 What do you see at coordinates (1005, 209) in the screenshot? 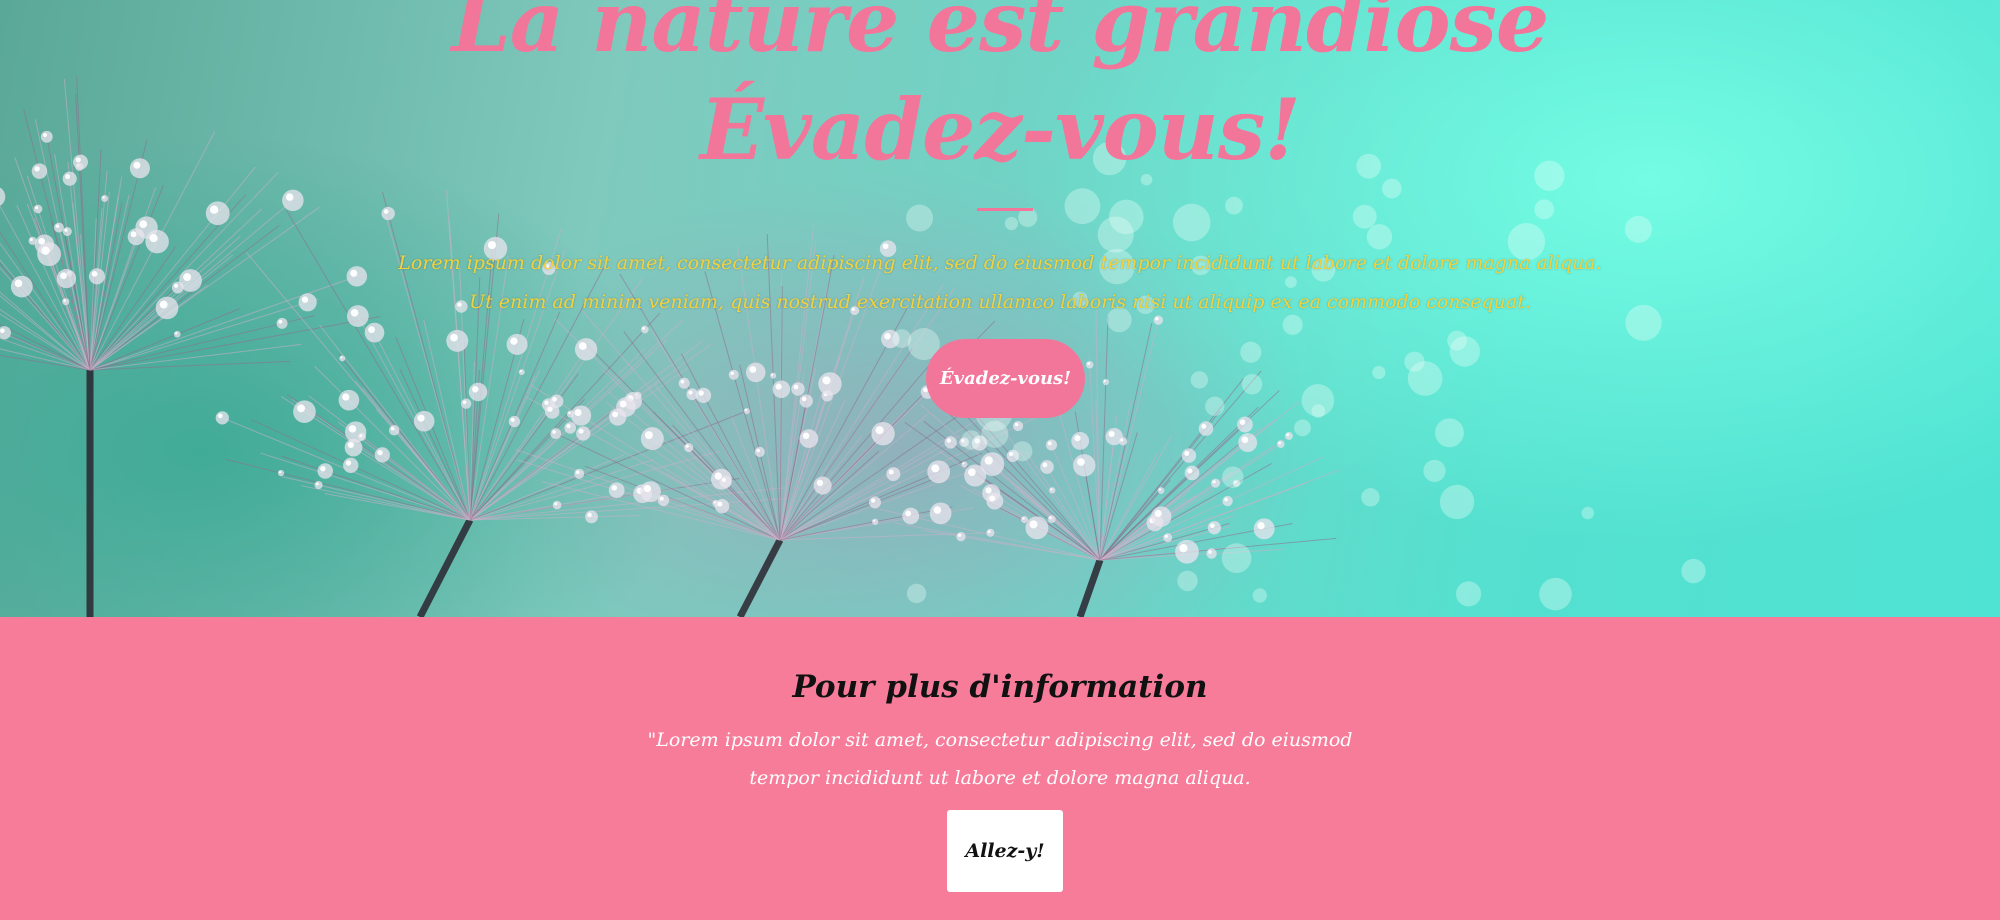
I see `hero-divider` at bounding box center [1005, 209].